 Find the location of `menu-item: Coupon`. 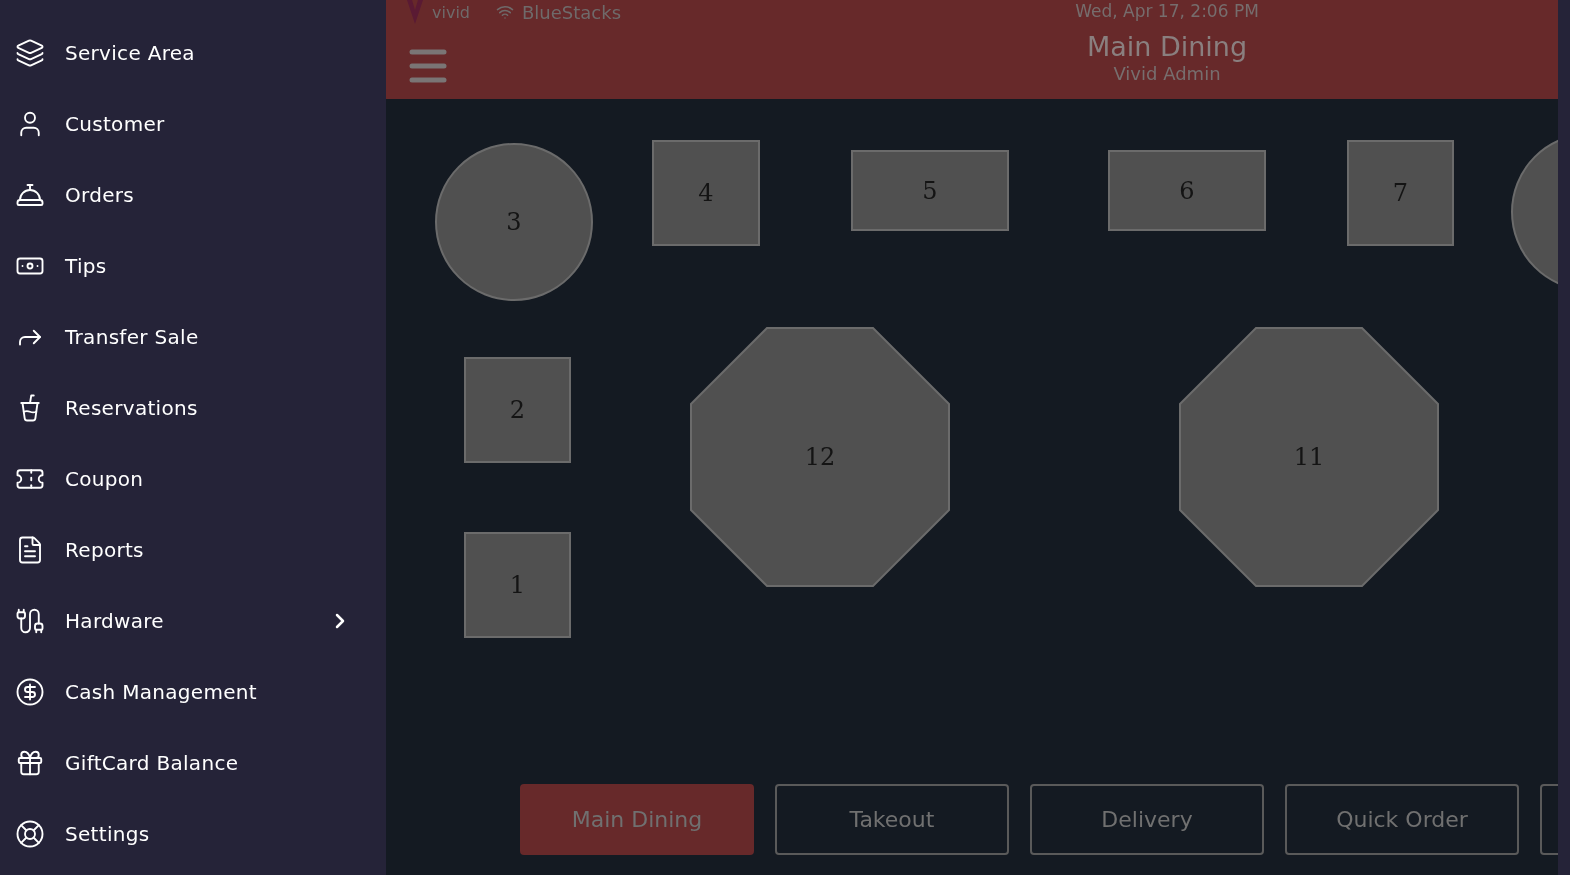

menu-item: Coupon is located at coordinates (193, 478).